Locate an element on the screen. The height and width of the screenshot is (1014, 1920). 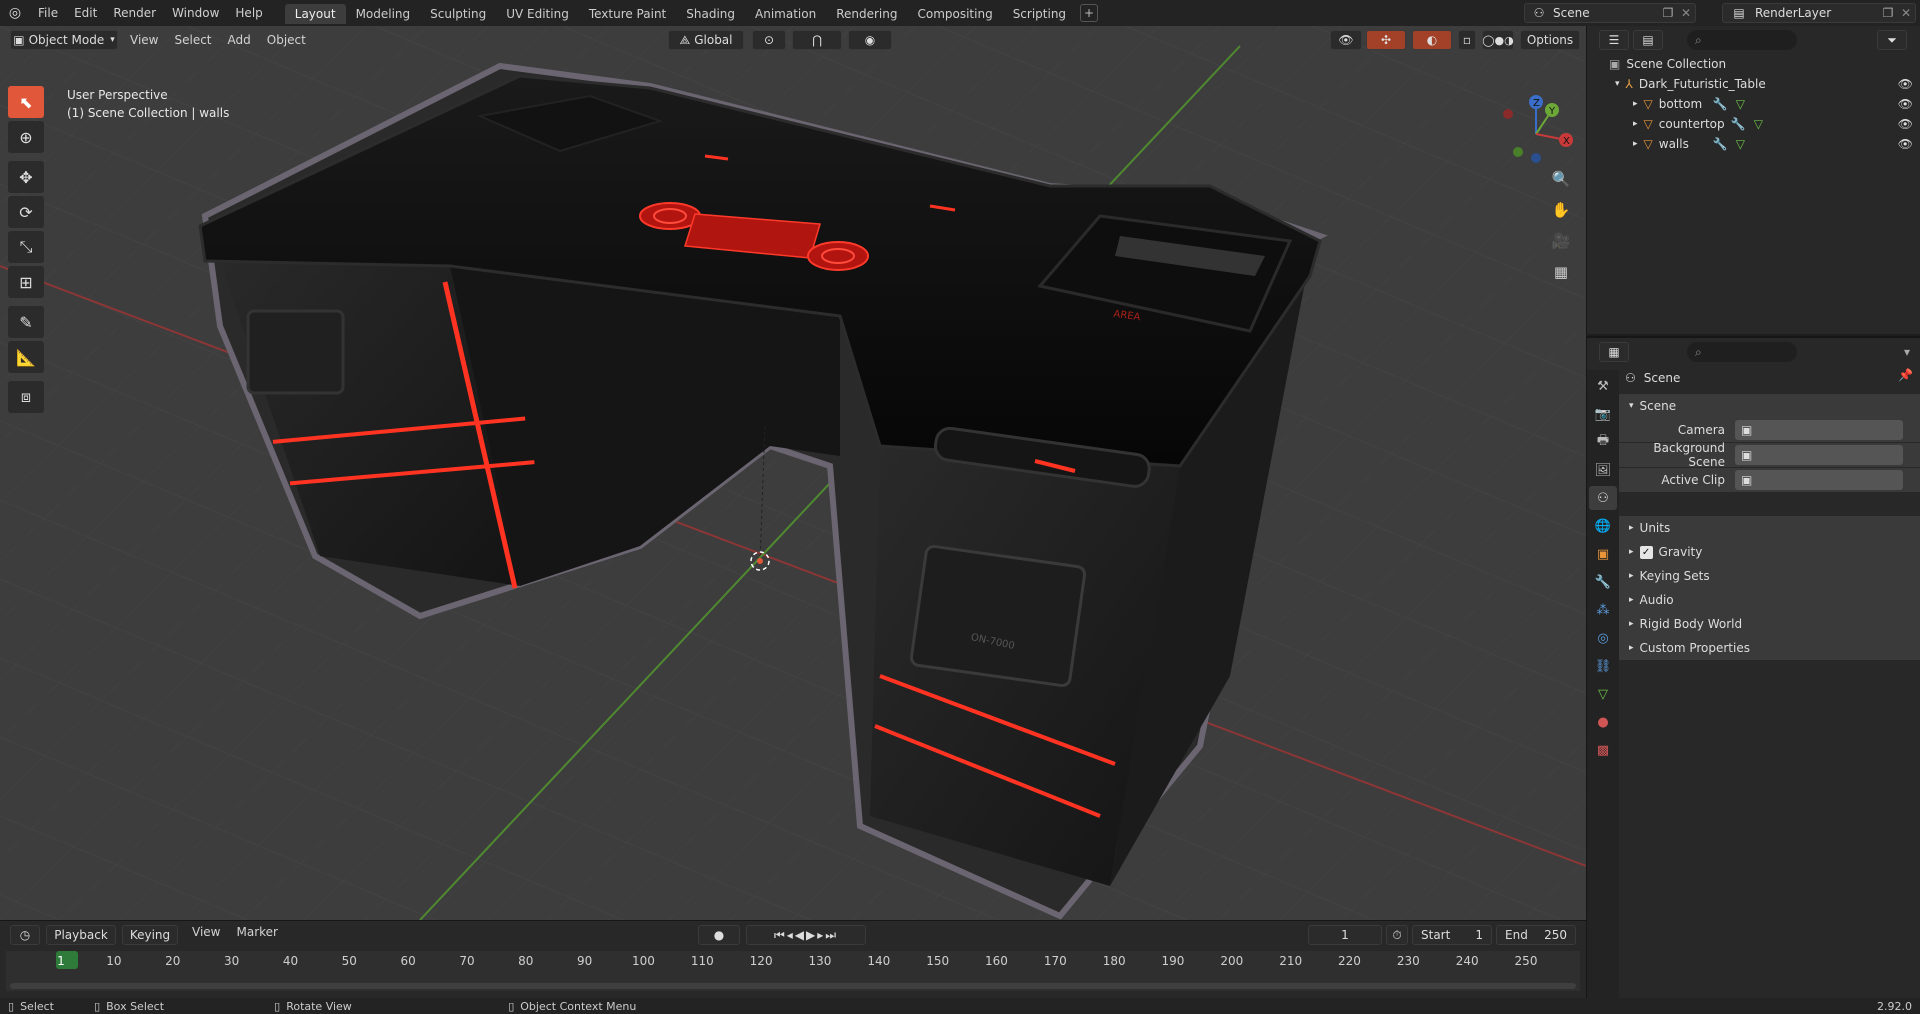
timeline-scrollbar is located at coordinates (793, 986).